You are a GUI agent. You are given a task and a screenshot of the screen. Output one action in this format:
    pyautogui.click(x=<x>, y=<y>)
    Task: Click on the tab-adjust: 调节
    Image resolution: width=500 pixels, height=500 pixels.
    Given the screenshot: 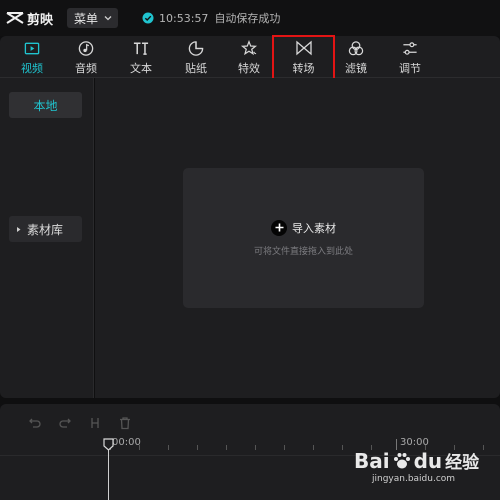 What is the action you would take?
    pyautogui.click(x=410, y=57)
    